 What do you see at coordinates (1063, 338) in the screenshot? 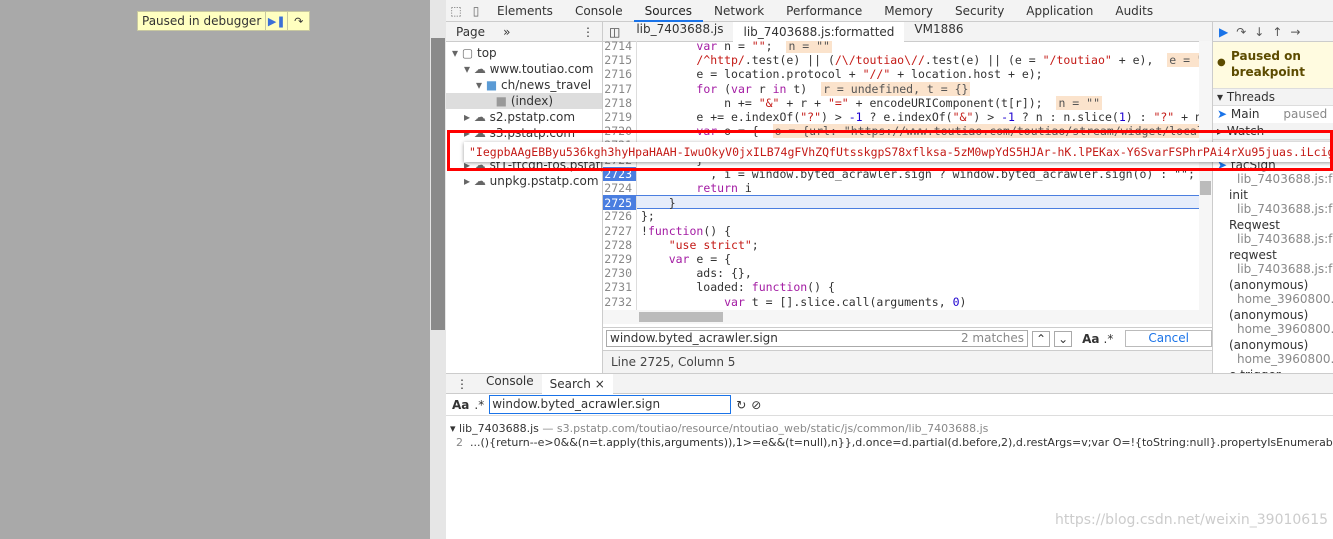
I see `next-match-button: ⌄` at bounding box center [1063, 338].